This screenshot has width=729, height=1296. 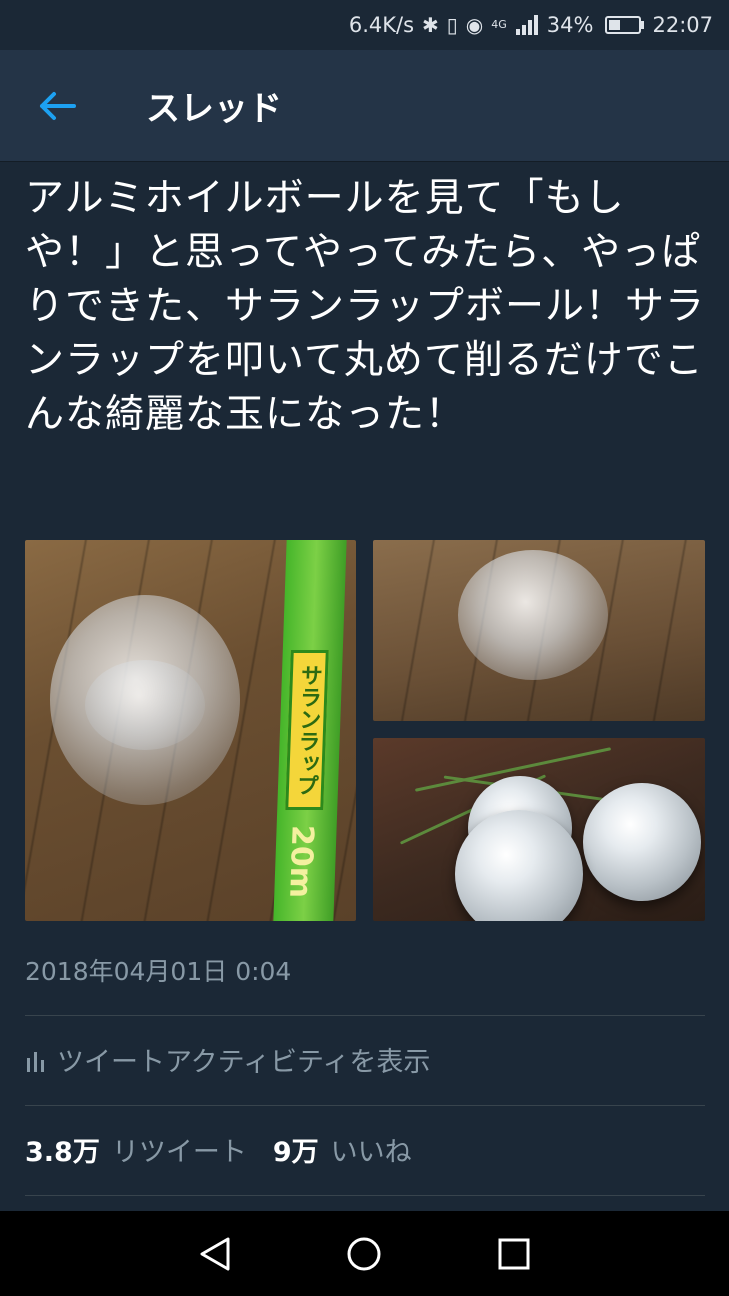 I want to click on tweet-activity-link: ツイートアクティビティを表示, so click(x=227, y=1059).